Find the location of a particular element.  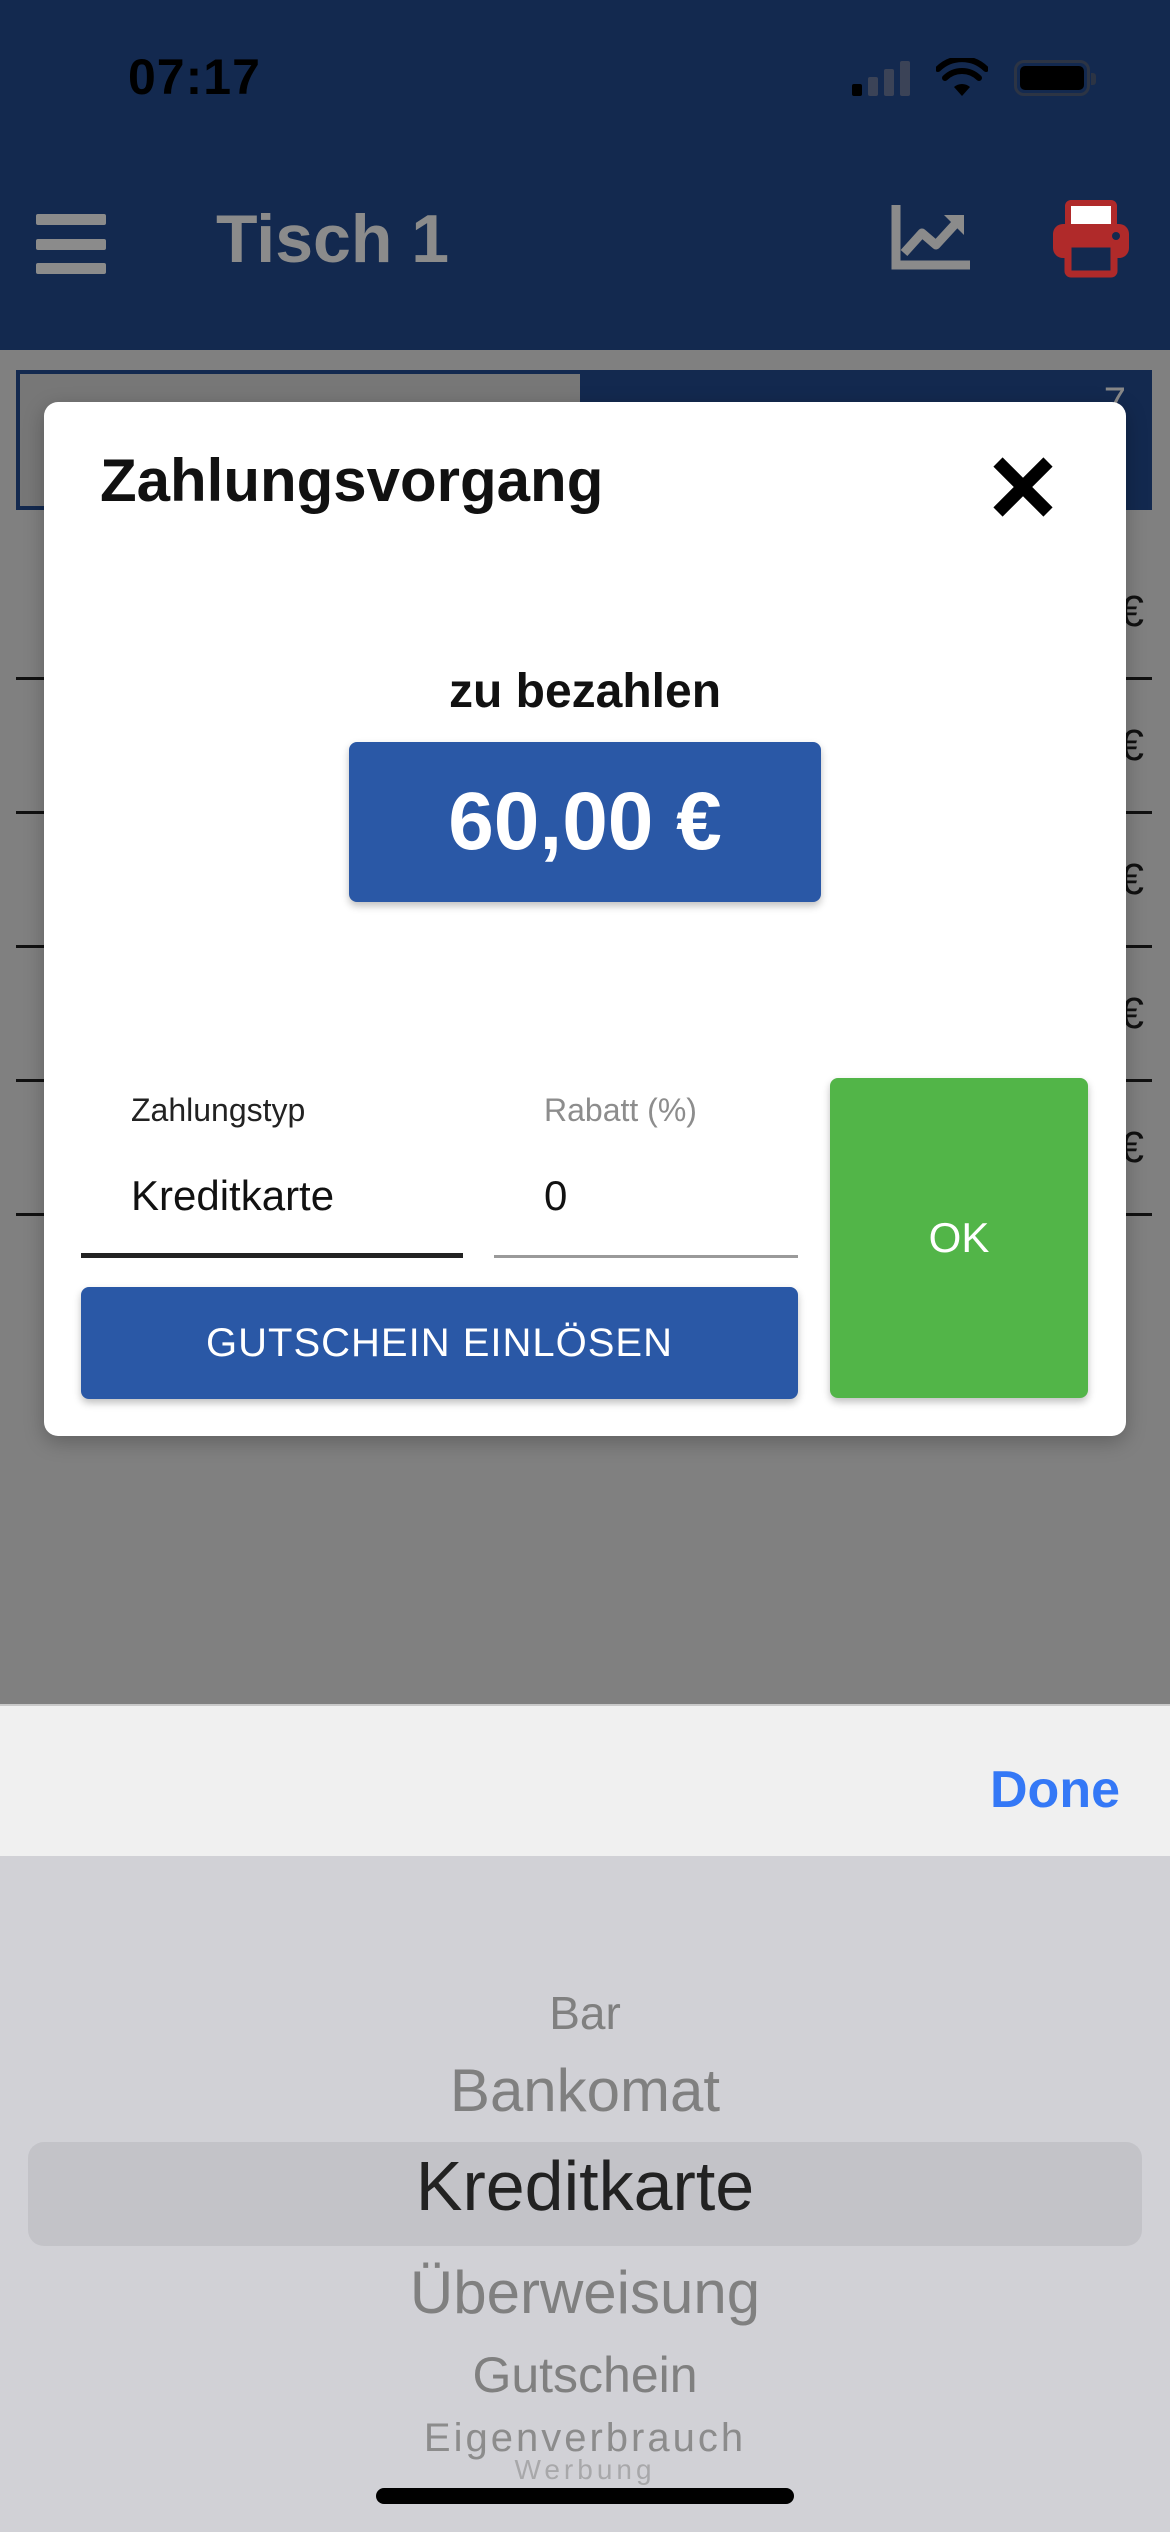

picker-toolbar: Done is located at coordinates (585, 1780).